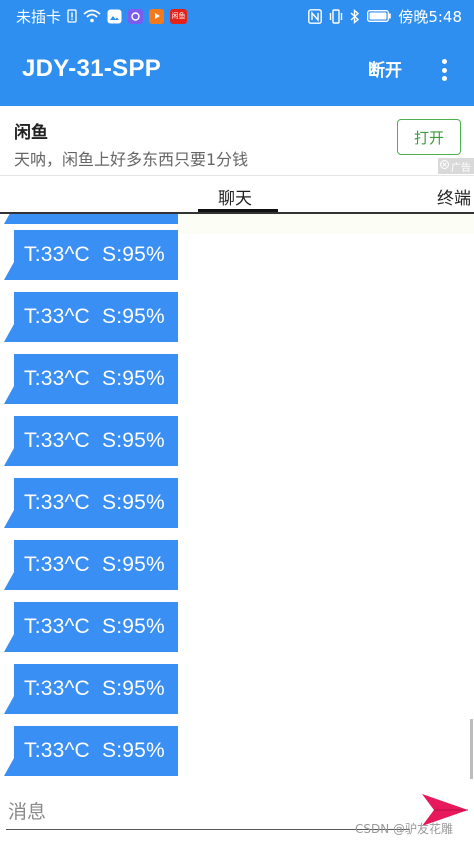 This screenshot has height=842, width=474. What do you see at coordinates (444, 166) in the screenshot?
I see `ad-close-icon` at bounding box center [444, 166].